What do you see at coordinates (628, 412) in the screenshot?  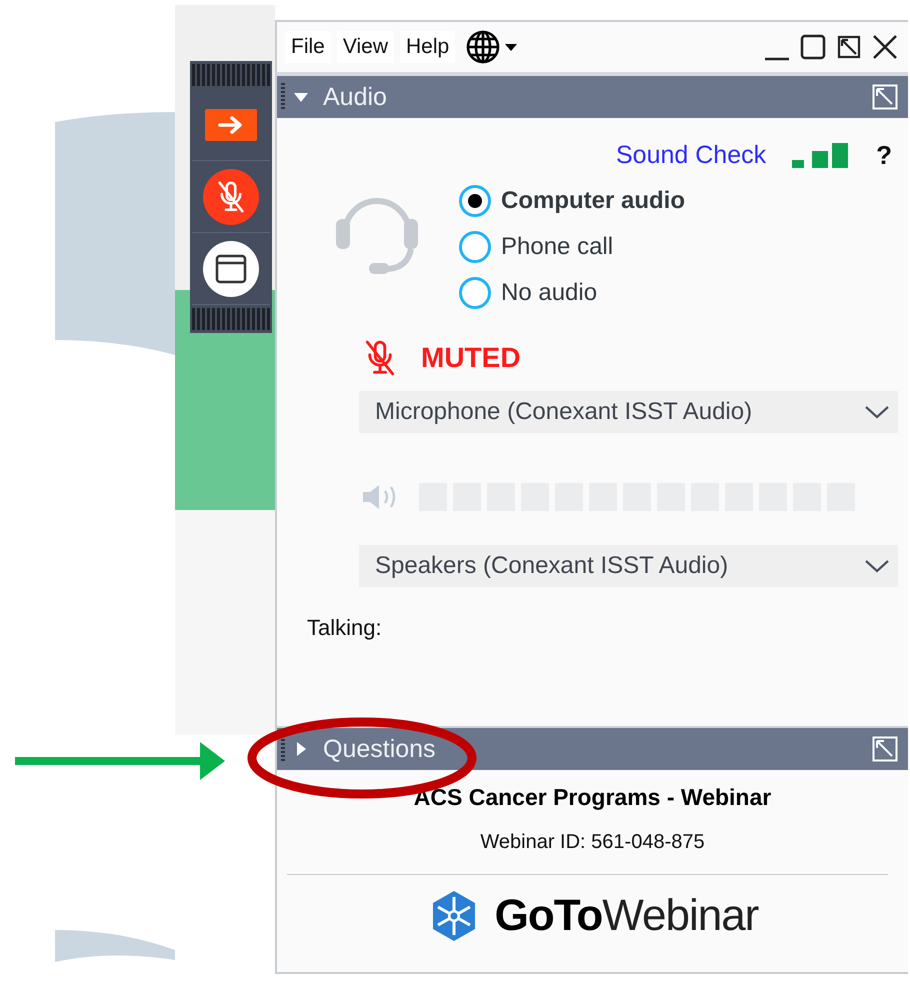 I see `microphone-dropdown: Microphone (Conexant ISST Audio)` at bounding box center [628, 412].